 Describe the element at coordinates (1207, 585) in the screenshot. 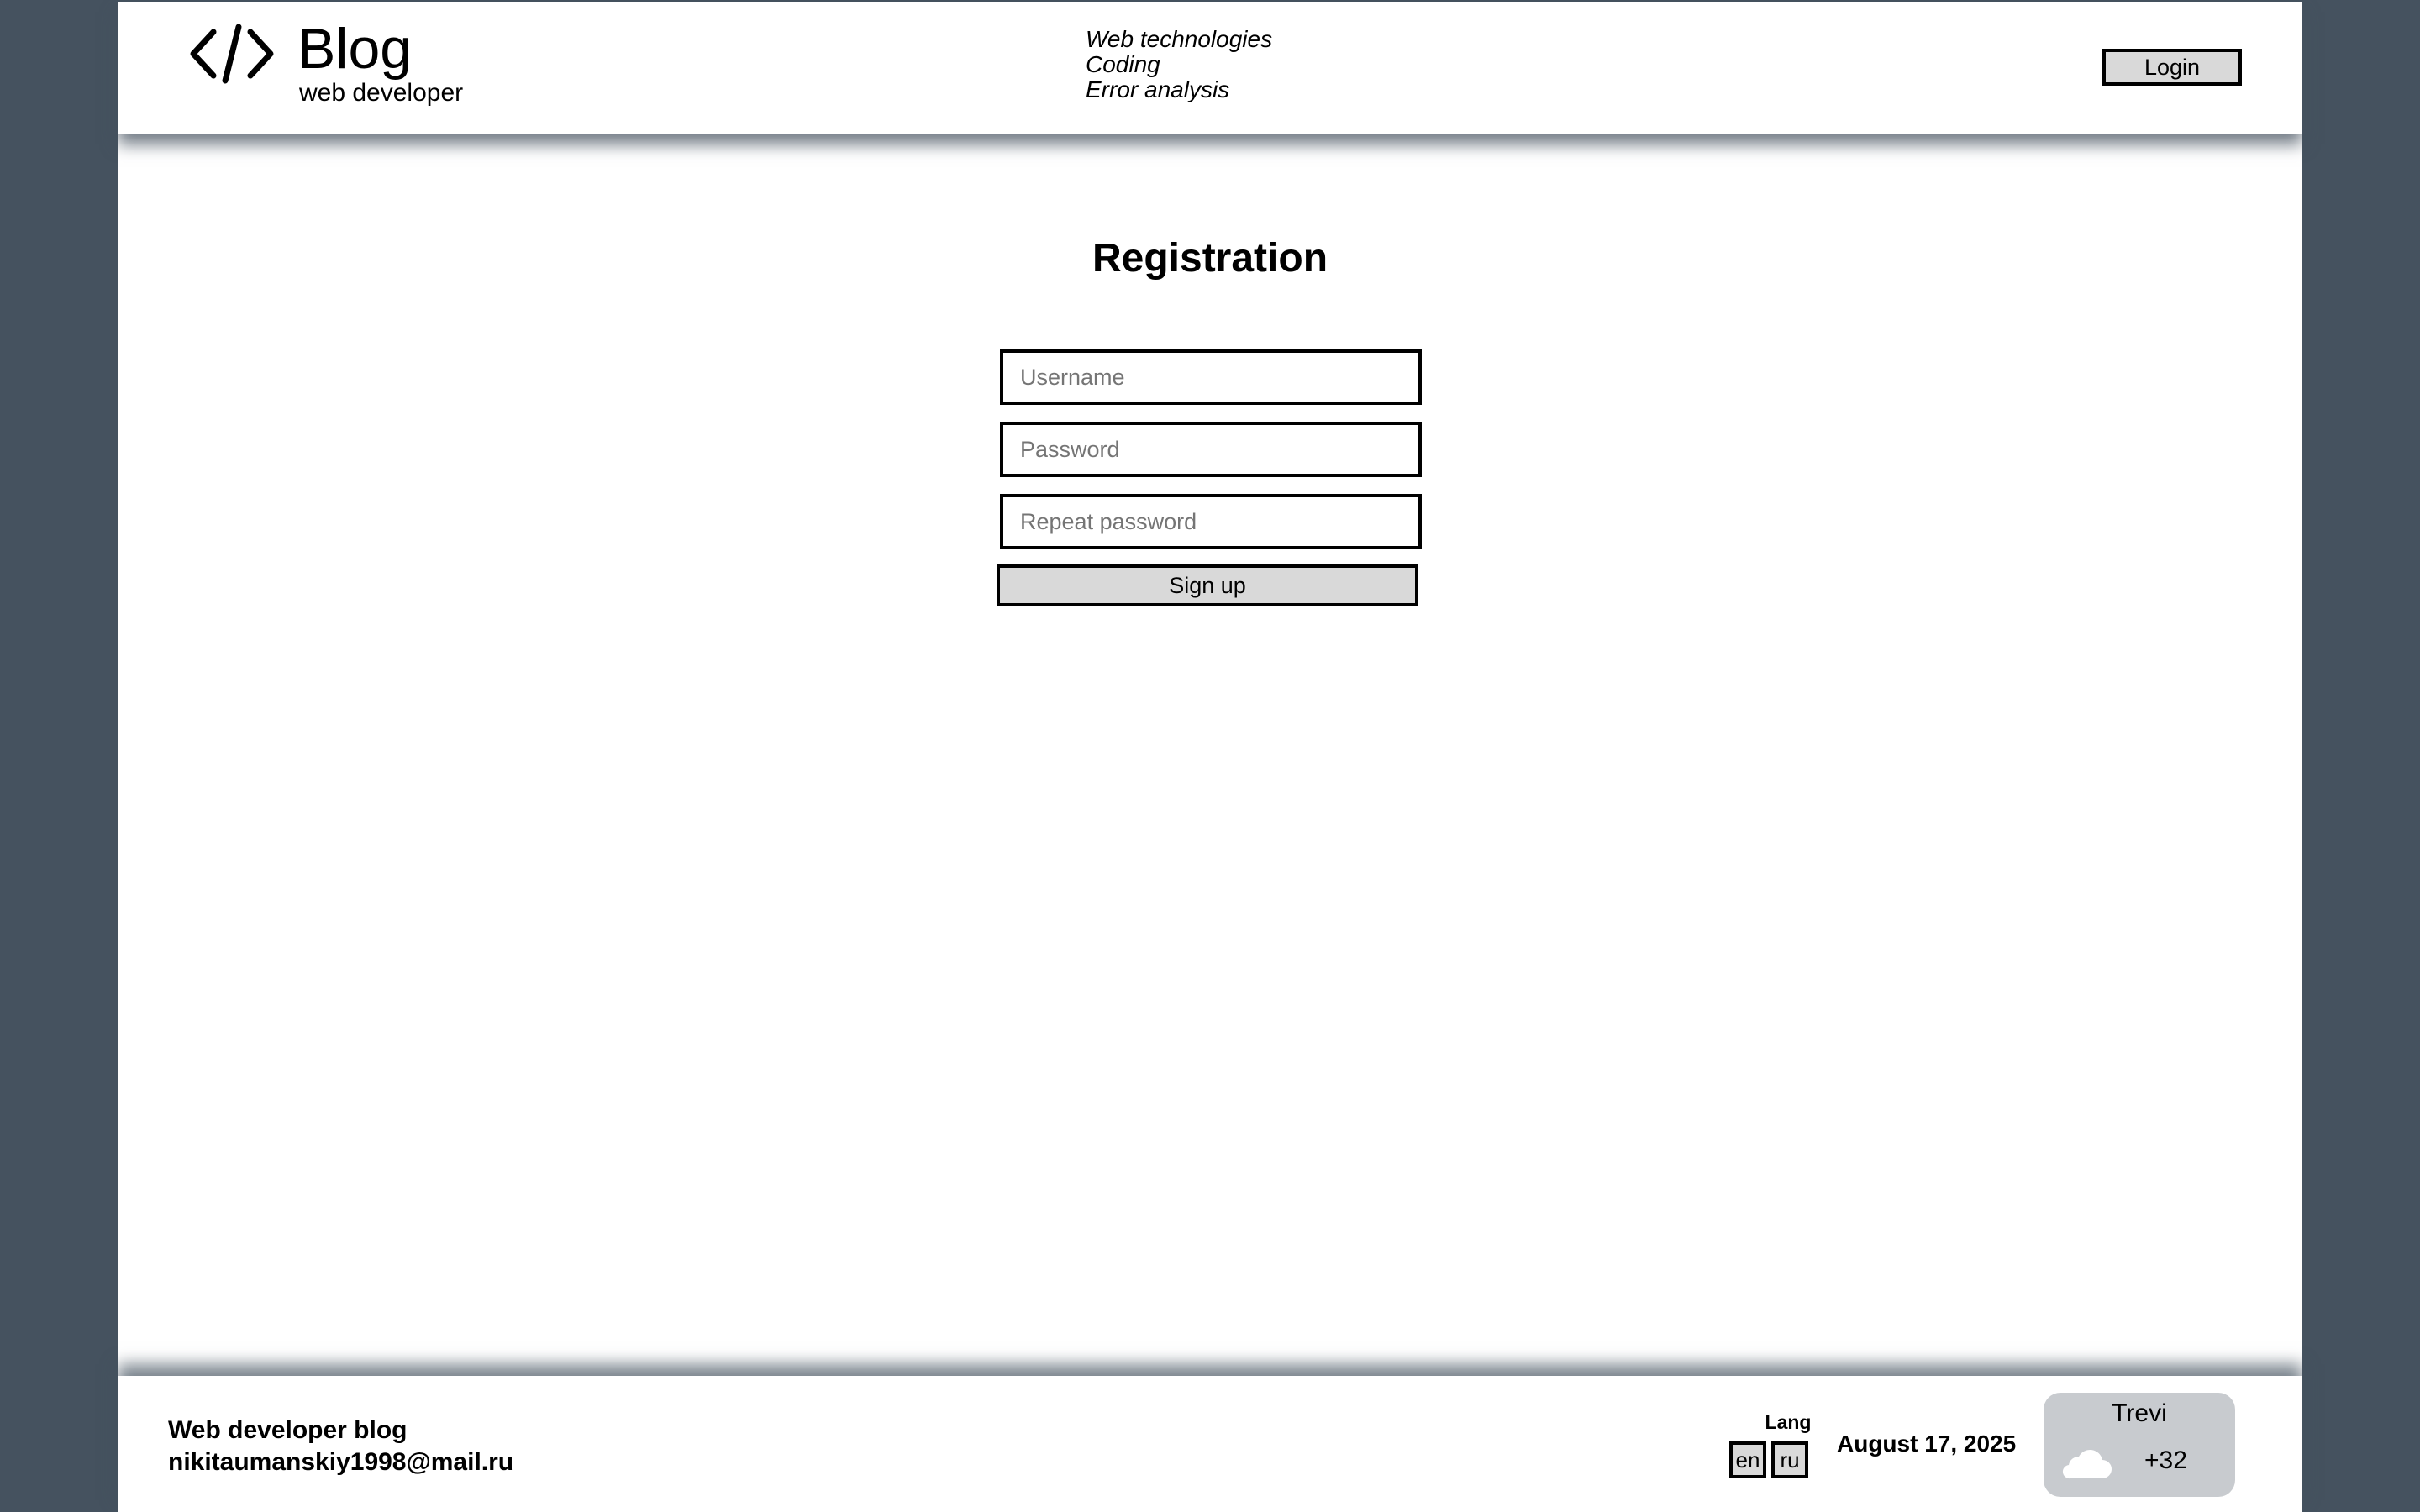

I see `sign-up-button: Sign up` at that location.